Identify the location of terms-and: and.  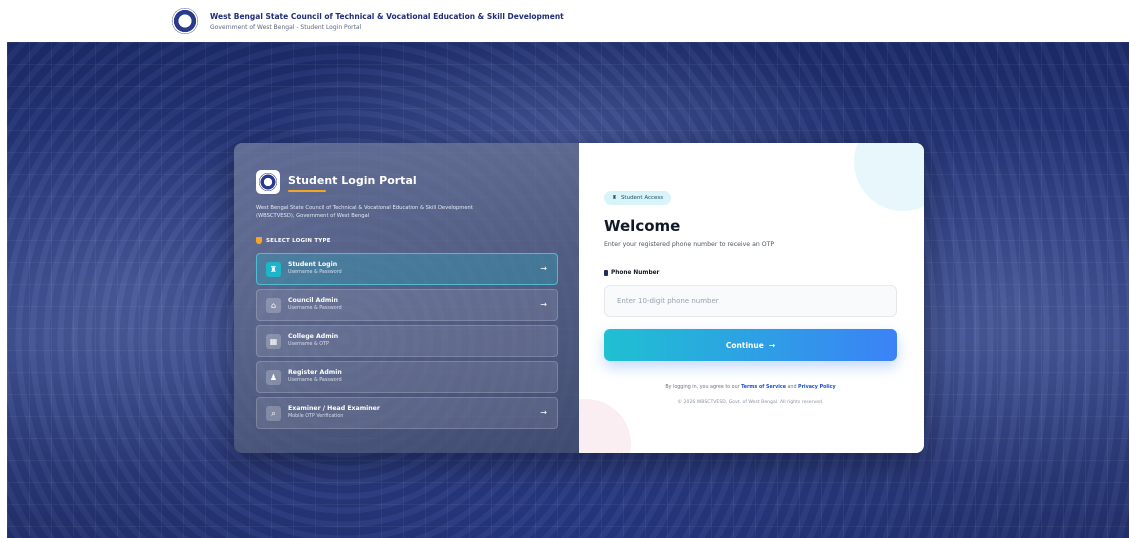
(792, 387).